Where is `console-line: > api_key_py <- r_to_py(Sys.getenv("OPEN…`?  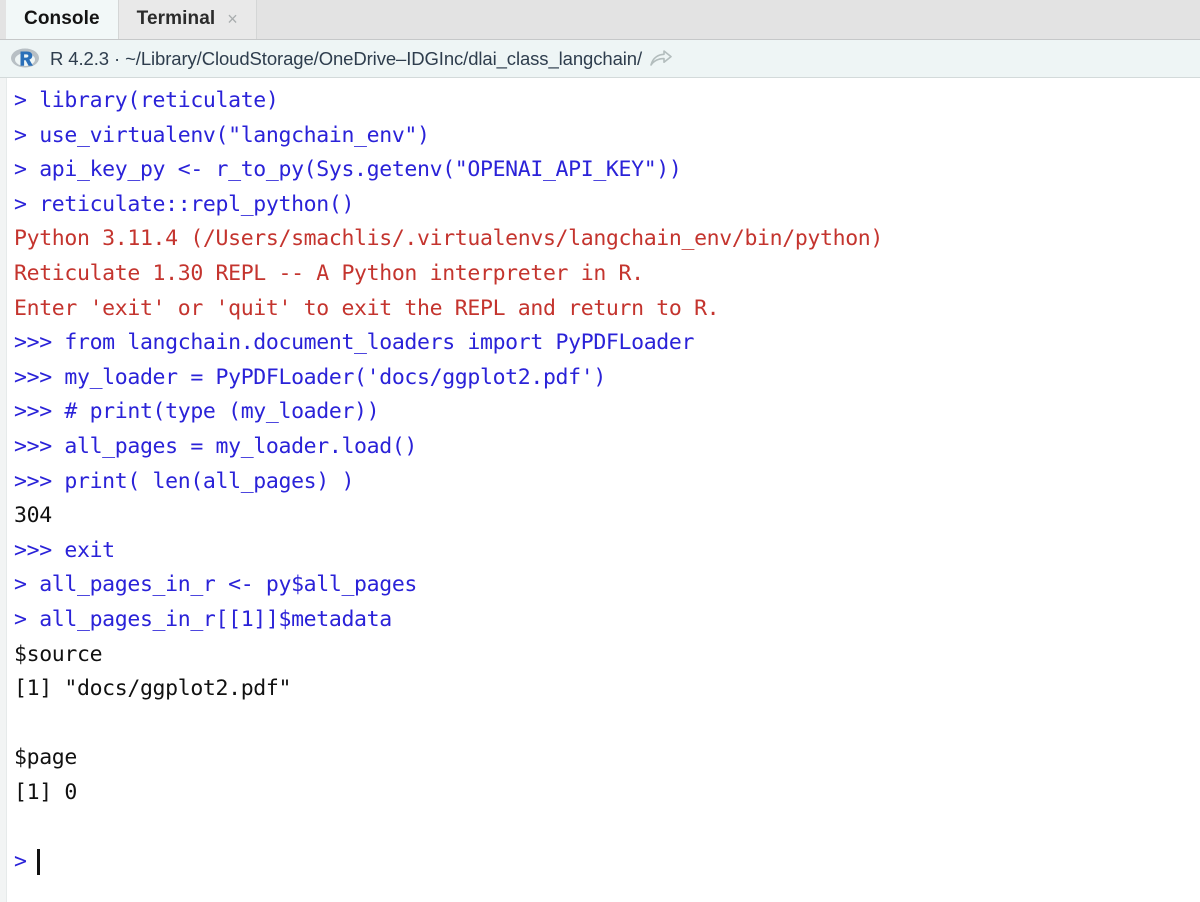
console-line: > api_key_py <- r_to_py(Sys.getenv("OPEN… is located at coordinates (348, 170).